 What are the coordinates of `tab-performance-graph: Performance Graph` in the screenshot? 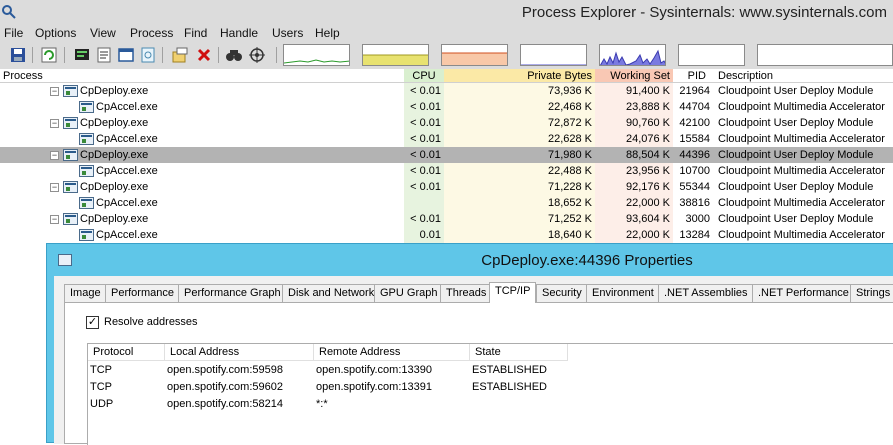 It's located at (232, 293).